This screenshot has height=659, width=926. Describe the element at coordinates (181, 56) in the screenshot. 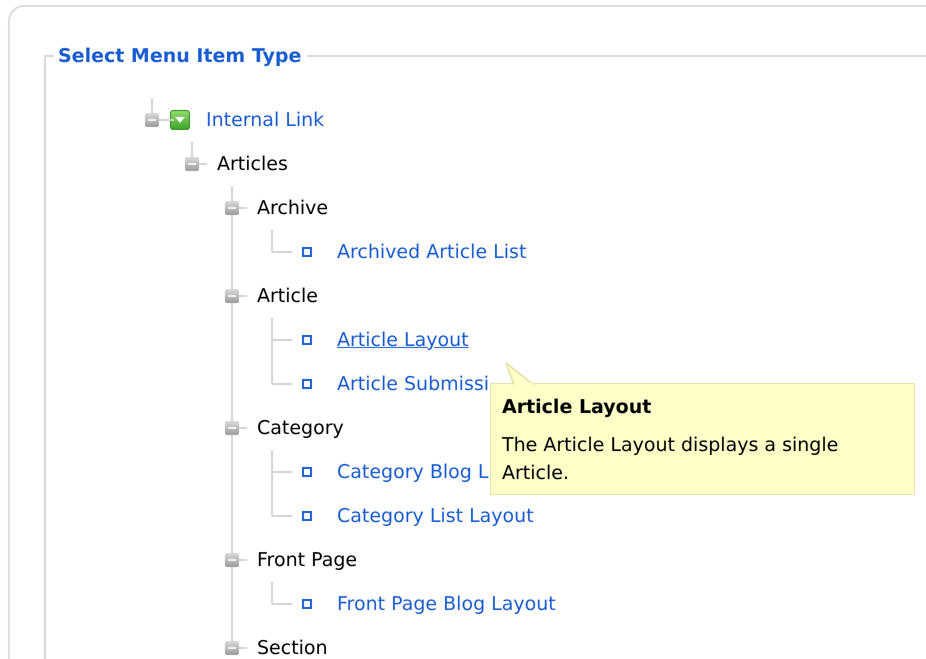

I see `section-legend: Select Menu Item Type` at that location.